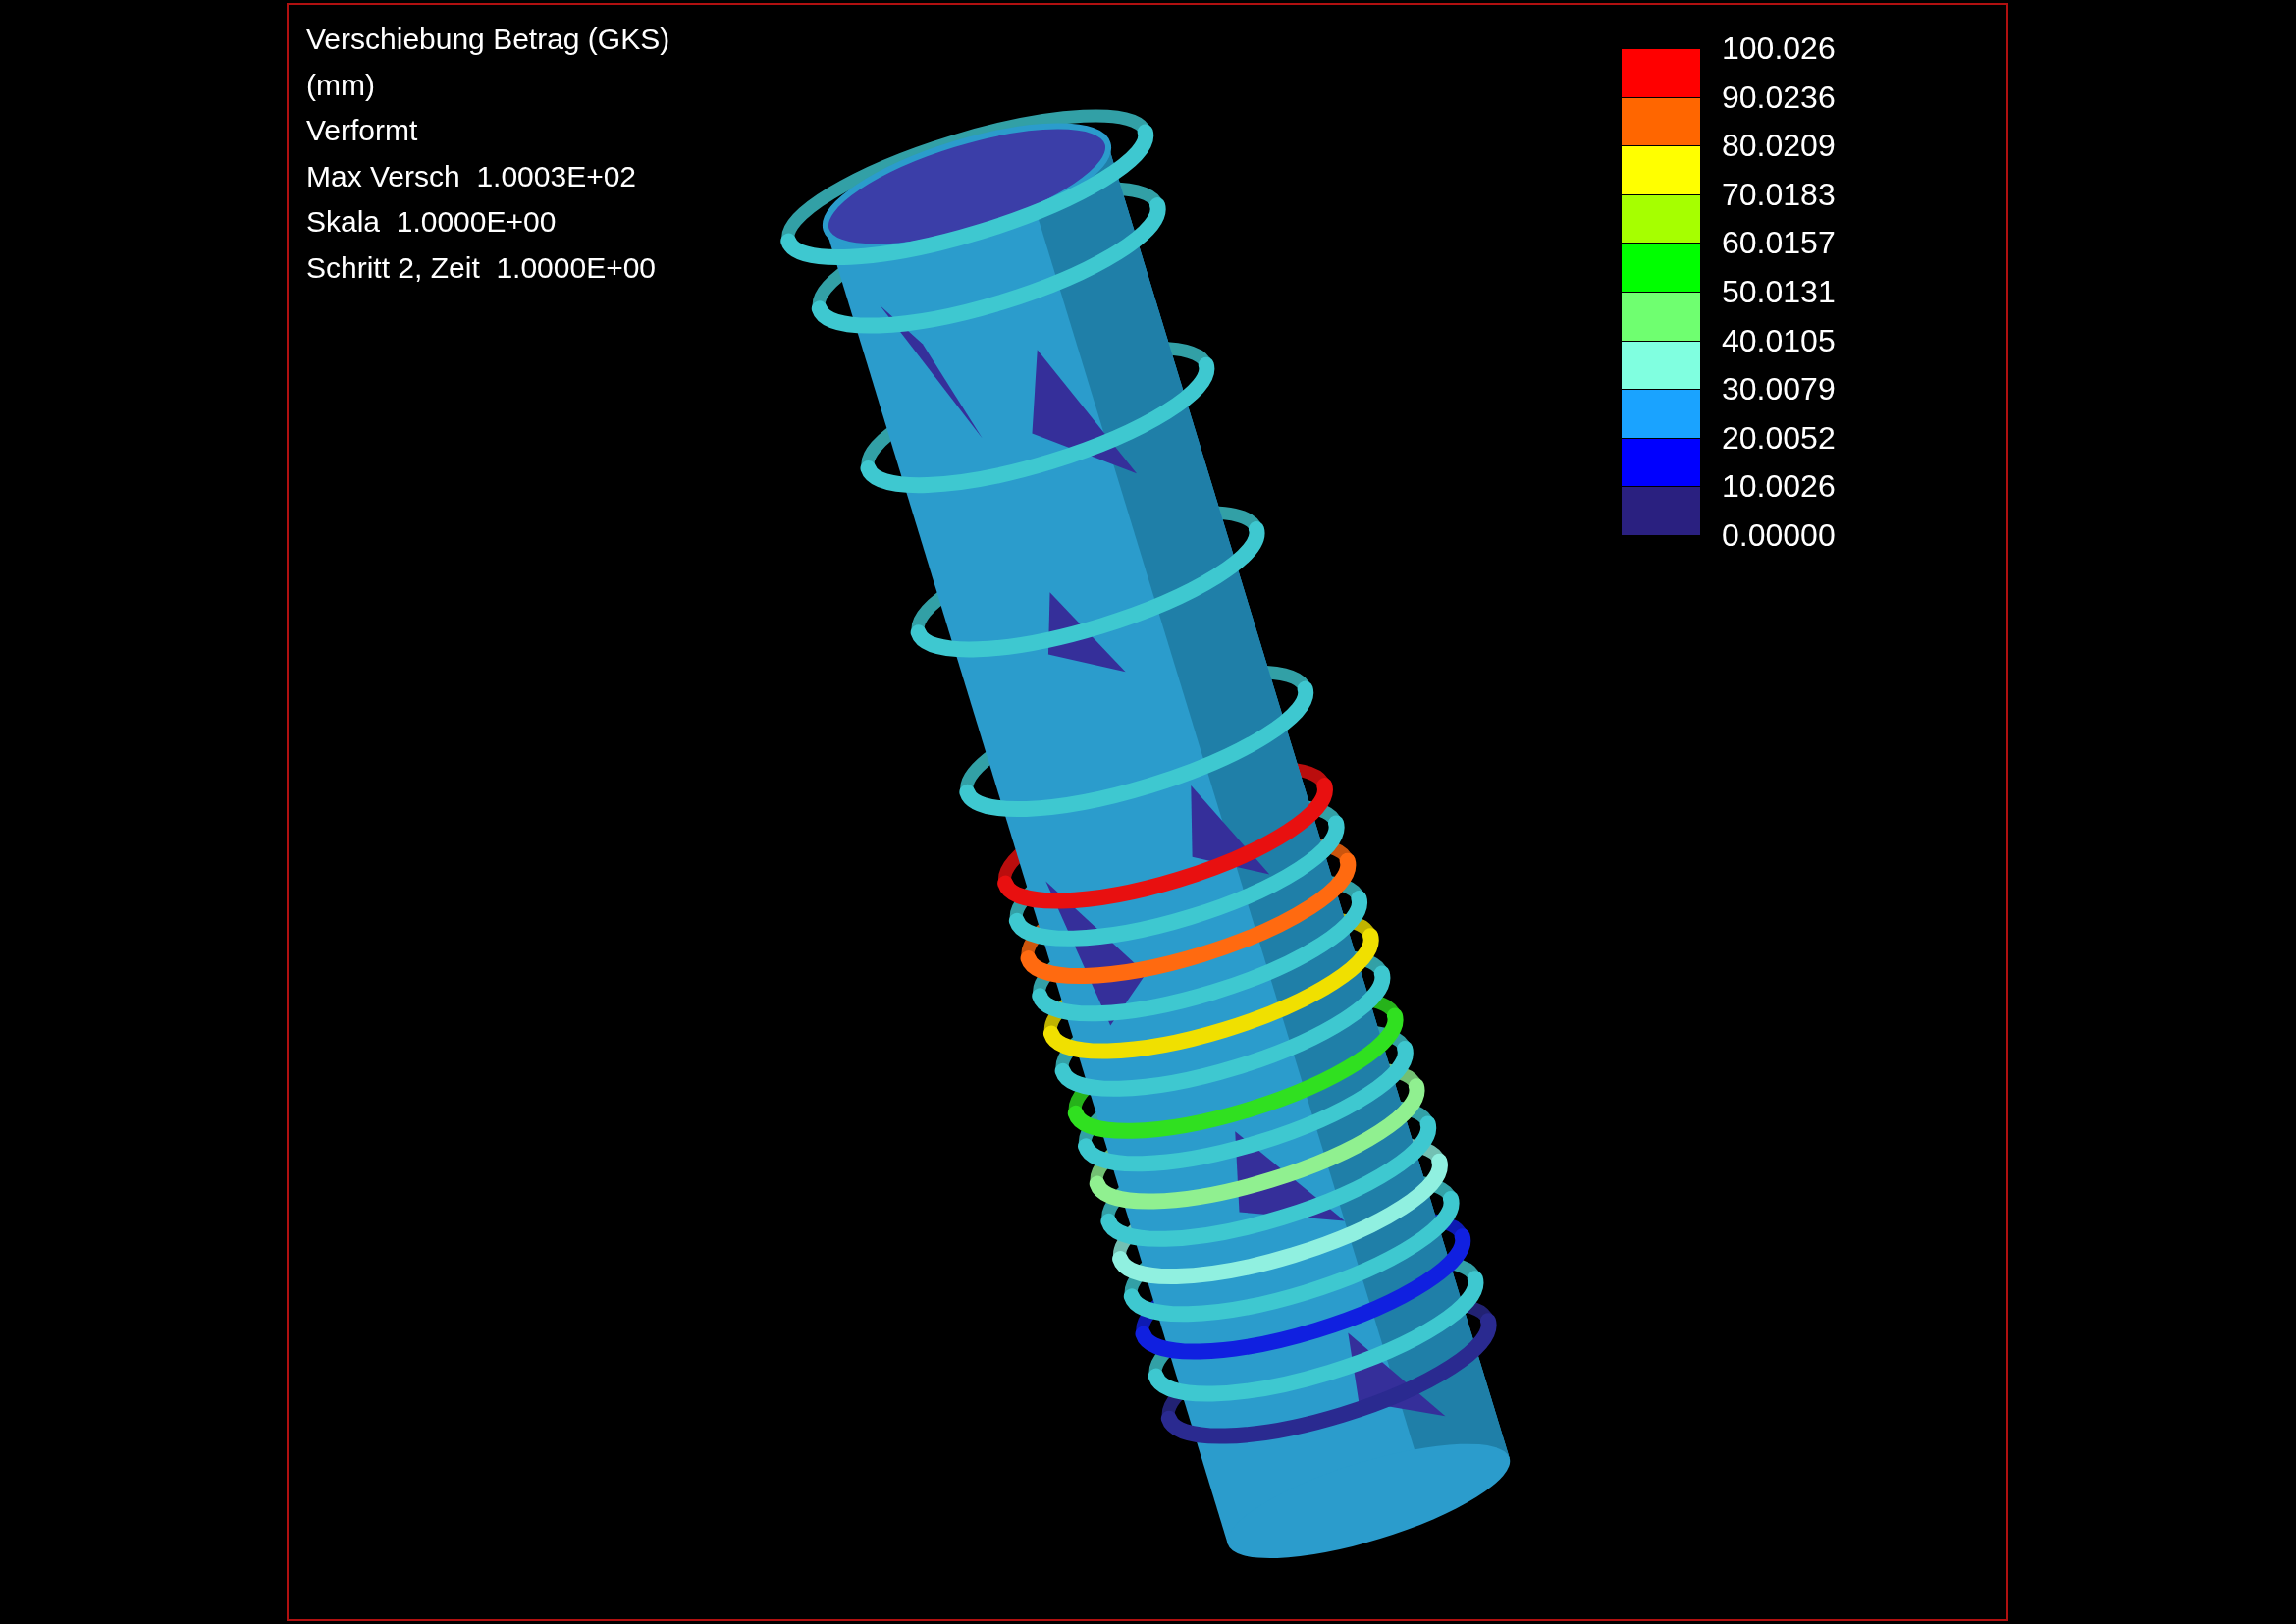 The width and height of the screenshot is (2296, 1624). Describe the element at coordinates (1779, 535) in the screenshot. I see `legend-value: 0.00000` at that location.